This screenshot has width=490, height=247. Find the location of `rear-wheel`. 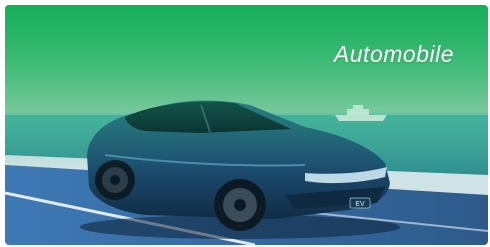

rear-wheel is located at coordinates (115, 180).